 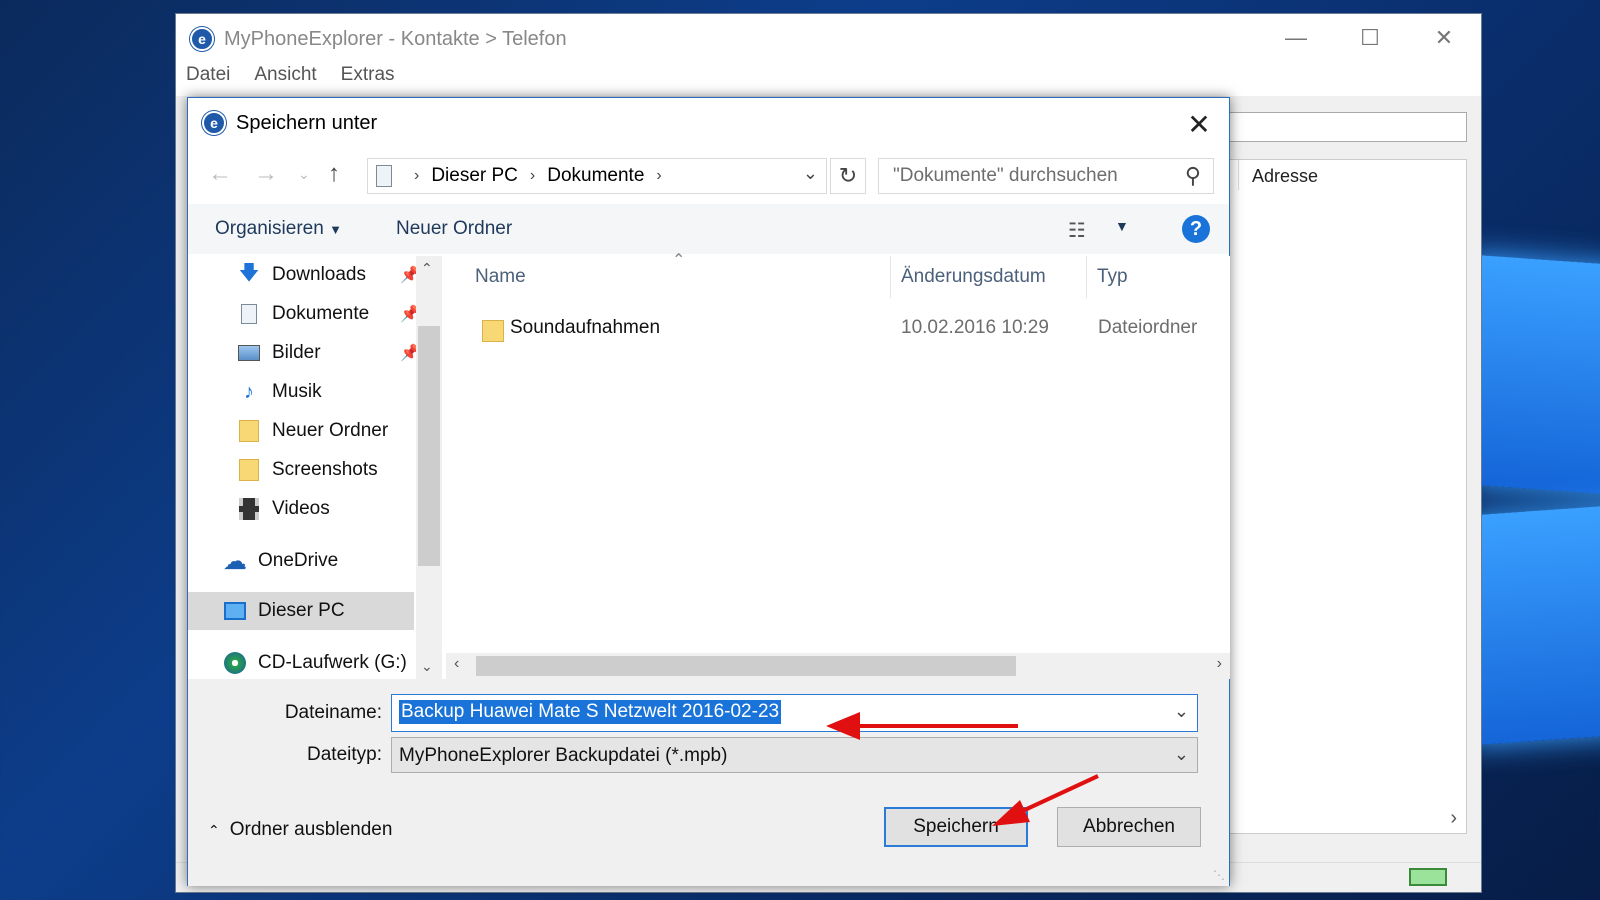 I want to click on refresh-icon: ↻, so click(x=848, y=176).